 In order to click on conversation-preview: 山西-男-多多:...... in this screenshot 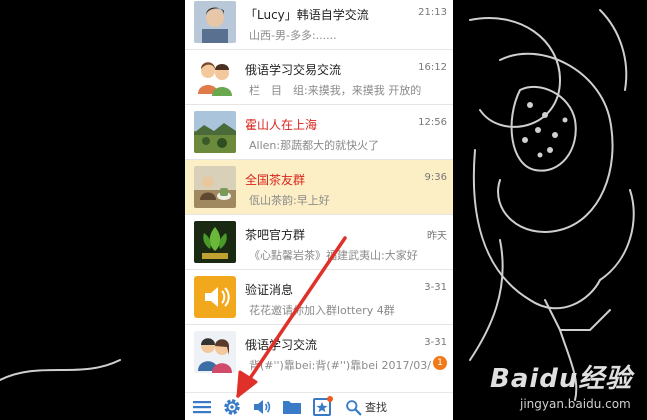, I will do `click(293, 35)`.